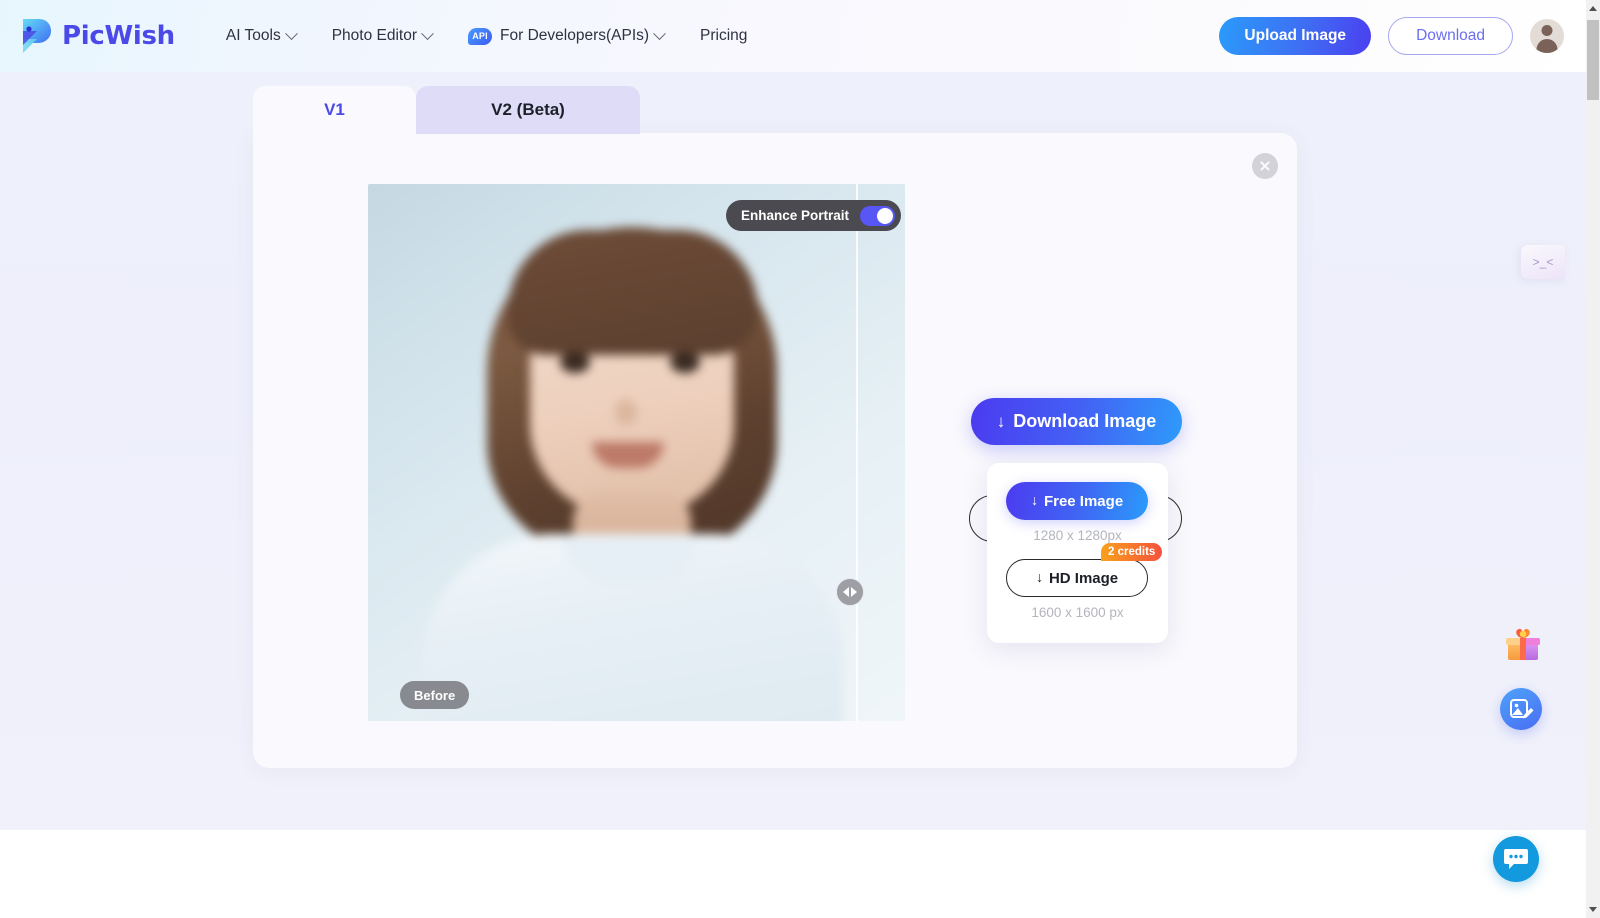 Image resolution: width=1600 pixels, height=918 pixels. I want to click on chat-bubble-icon, so click(1516, 859).